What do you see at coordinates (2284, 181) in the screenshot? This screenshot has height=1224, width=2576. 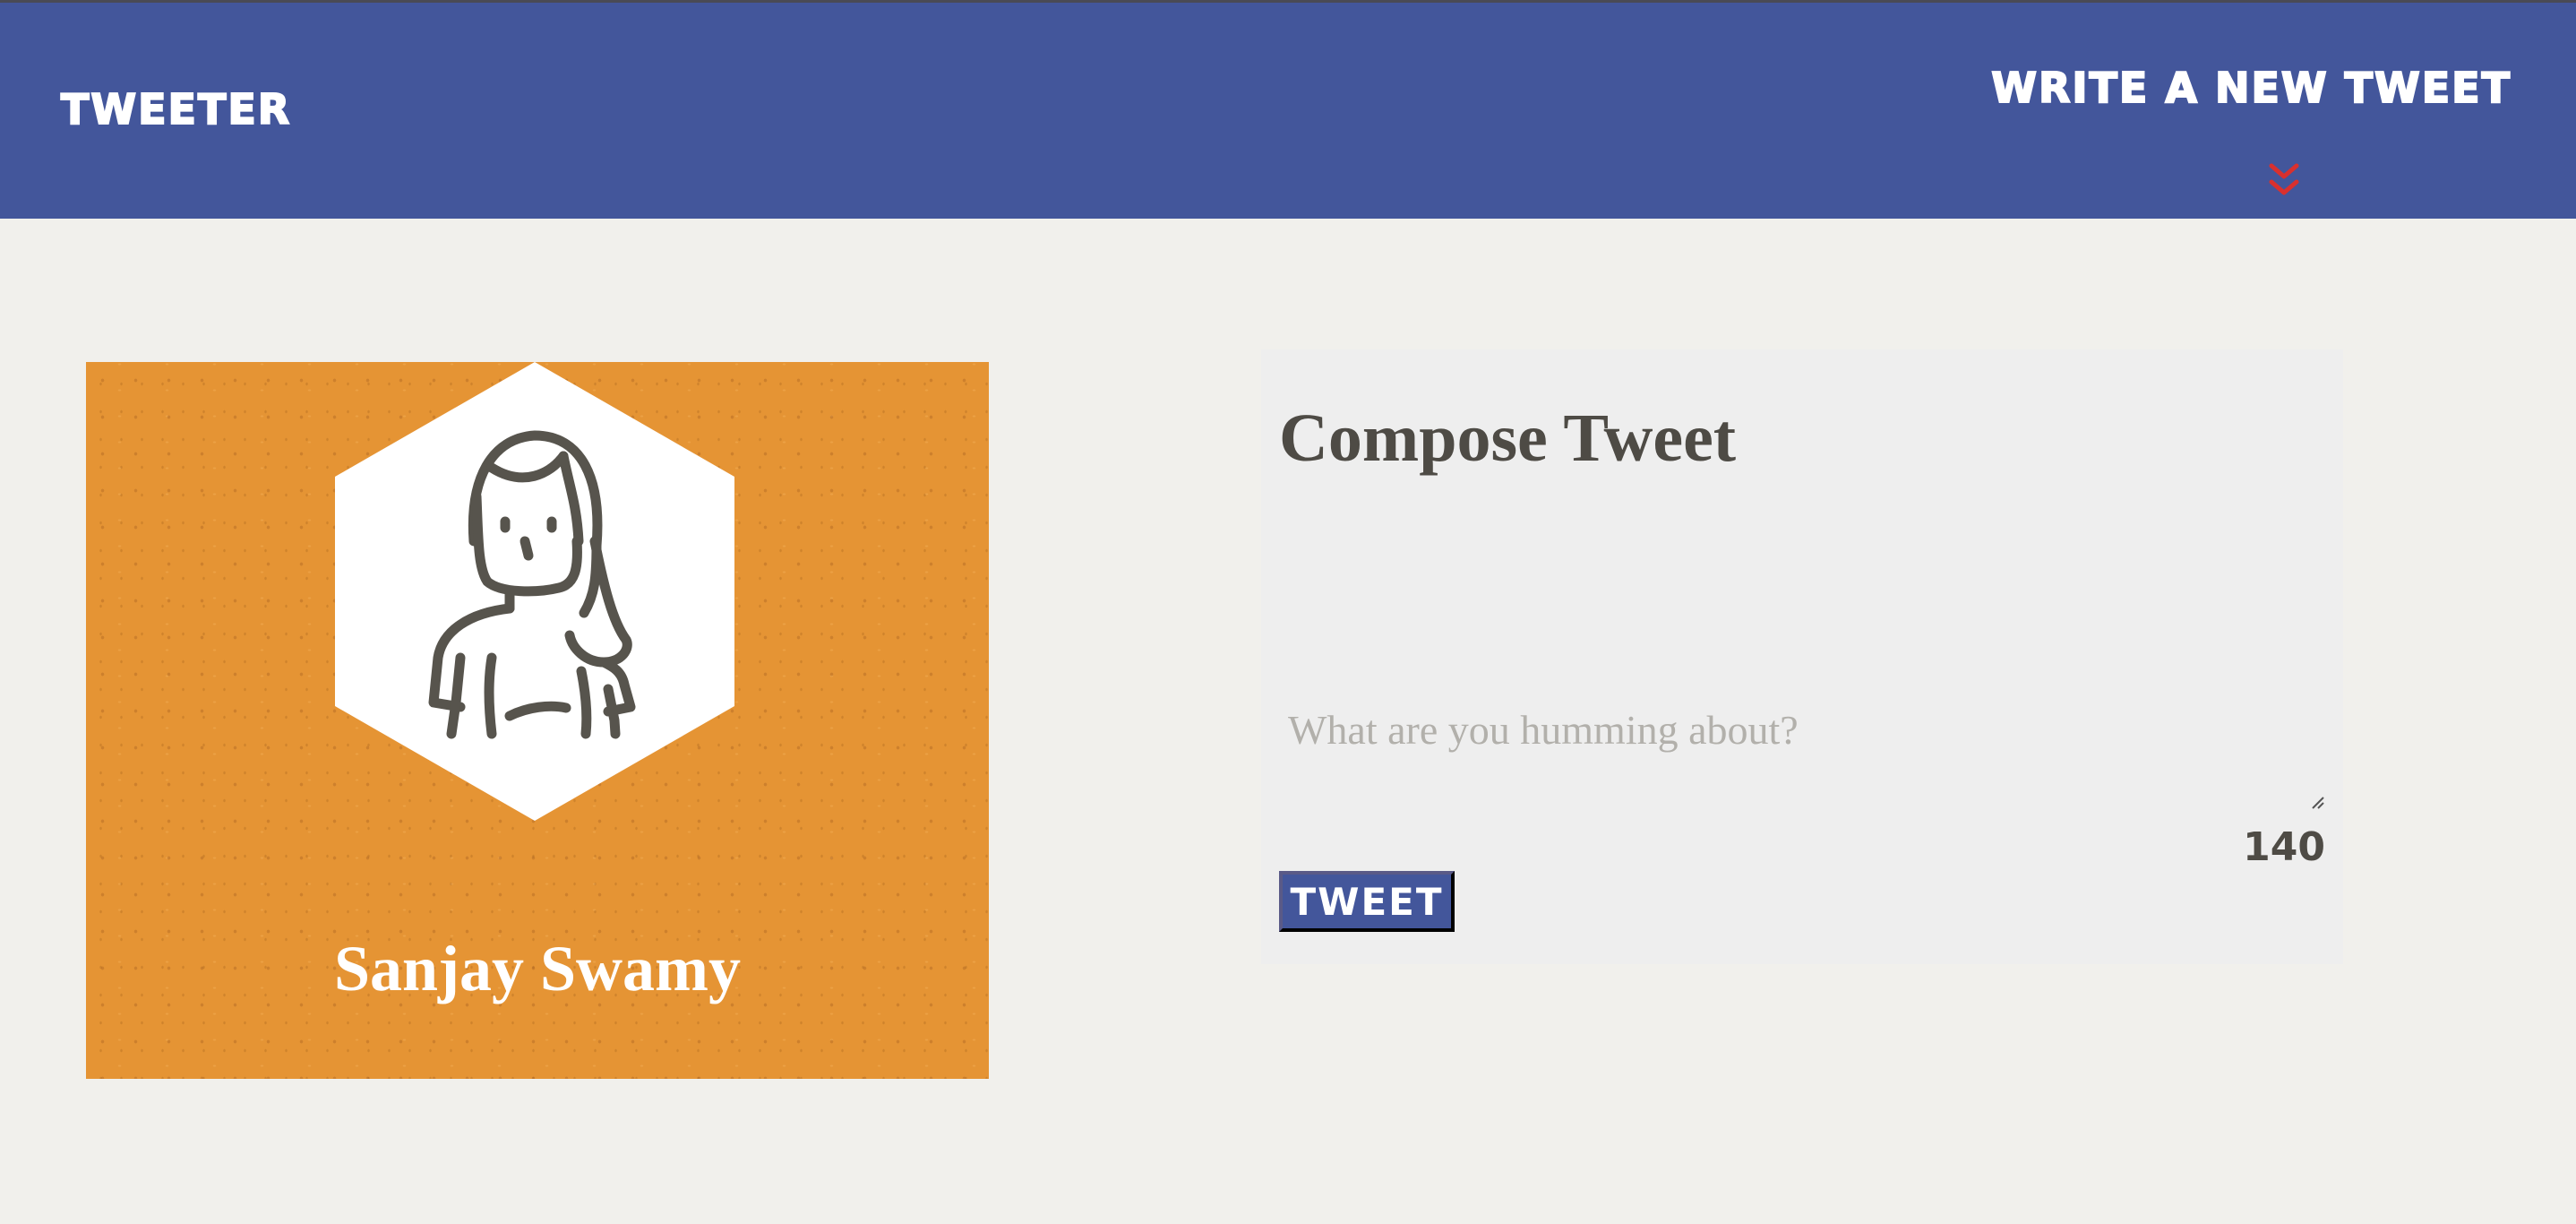 I see `double-chevron-down-icon` at bounding box center [2284, 181].